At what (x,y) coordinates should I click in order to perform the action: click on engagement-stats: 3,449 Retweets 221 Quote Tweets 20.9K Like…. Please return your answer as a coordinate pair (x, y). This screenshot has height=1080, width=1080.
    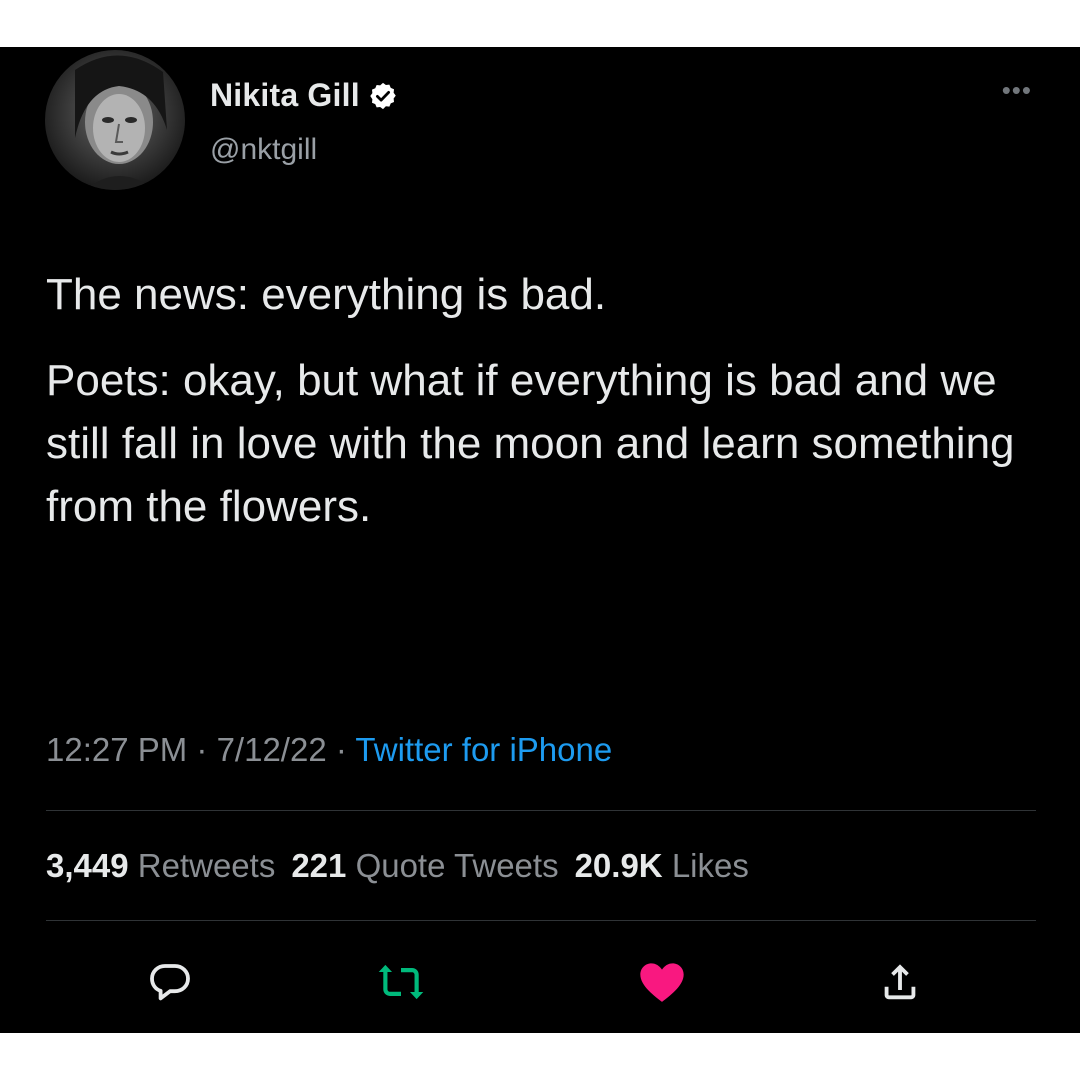
    Looking at the image, I should click on (397, 866).